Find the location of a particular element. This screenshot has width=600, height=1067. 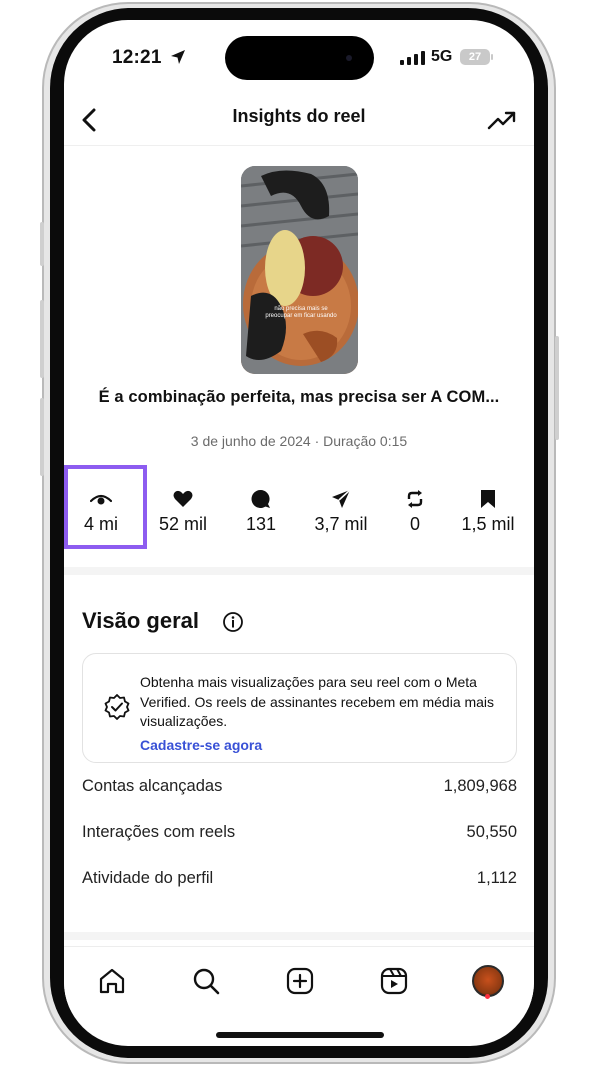

reel-meta: 3 de junho de 2024 · Duração 0:15 is located at coordinates (299, 441).